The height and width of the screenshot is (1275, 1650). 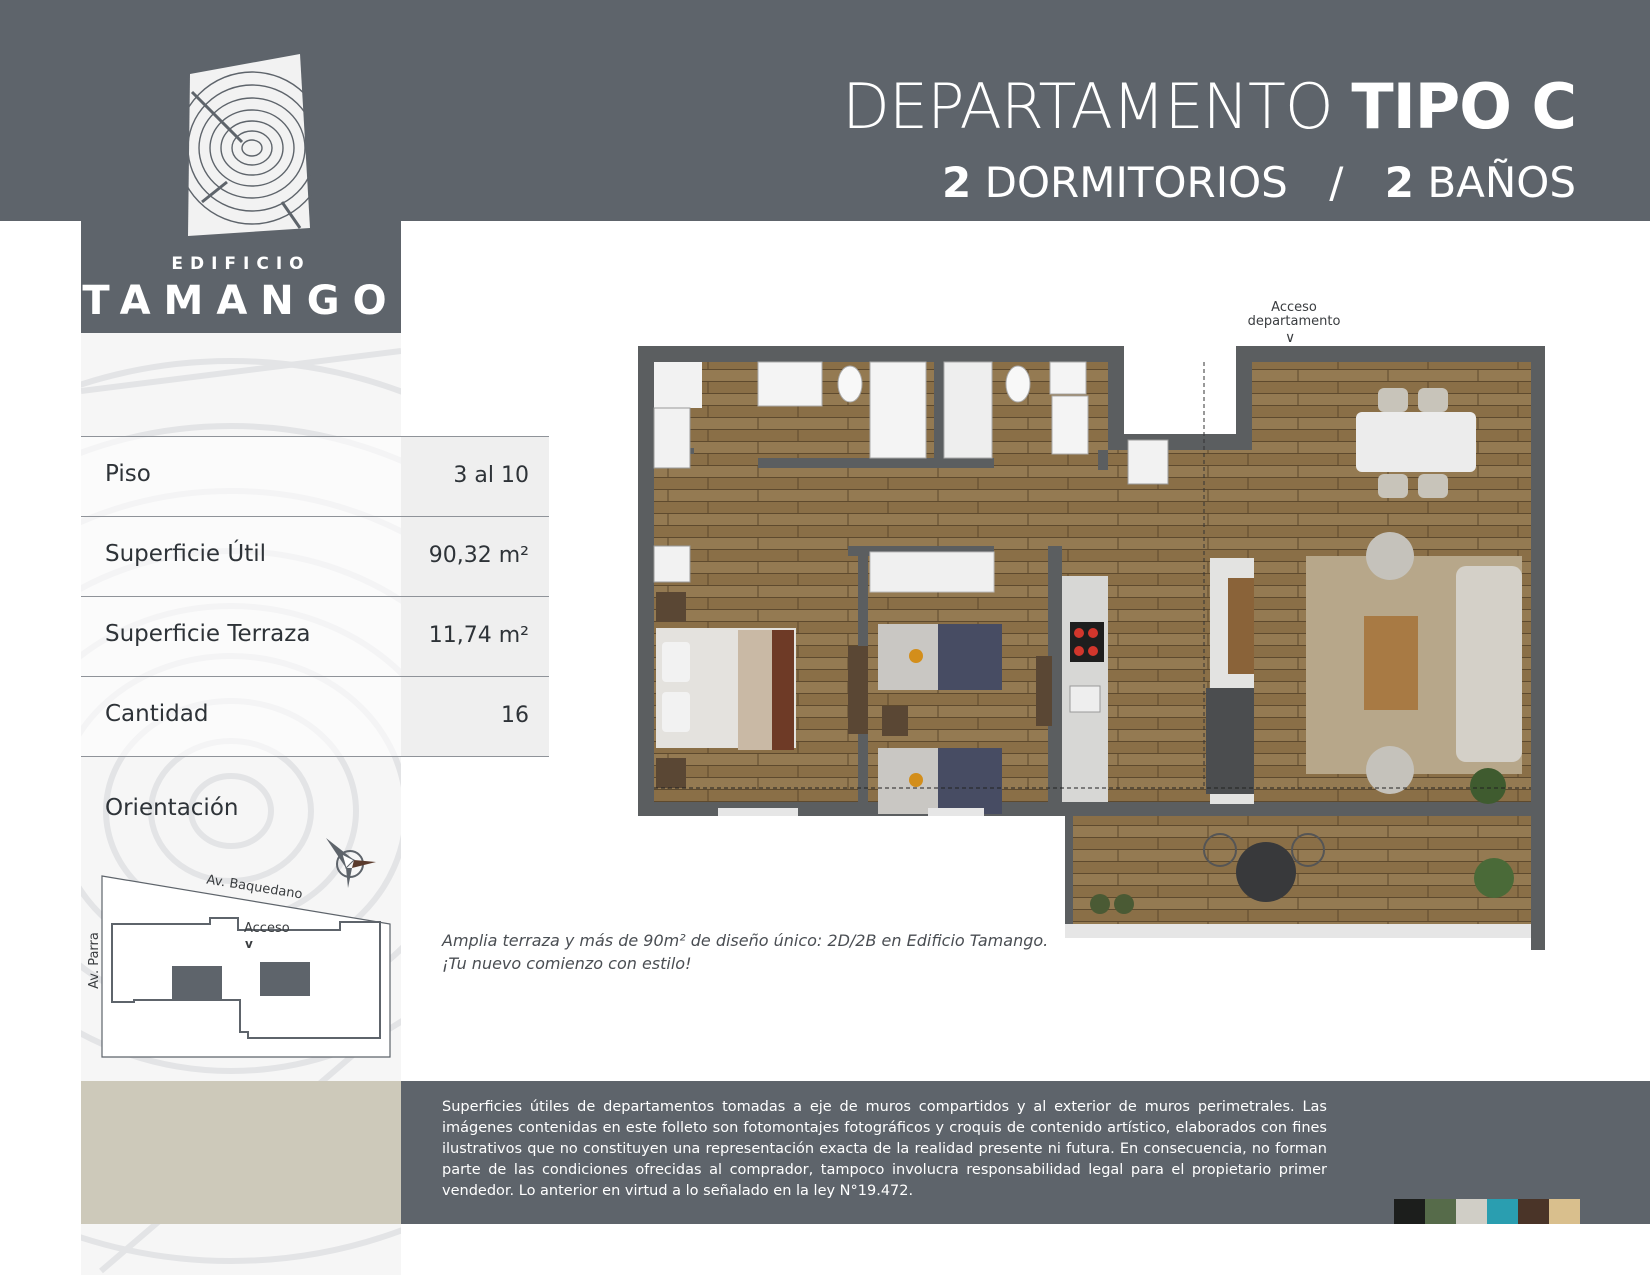 I want to click on plan-access-label: Acceso departamento, so click(x=1294, y=315).